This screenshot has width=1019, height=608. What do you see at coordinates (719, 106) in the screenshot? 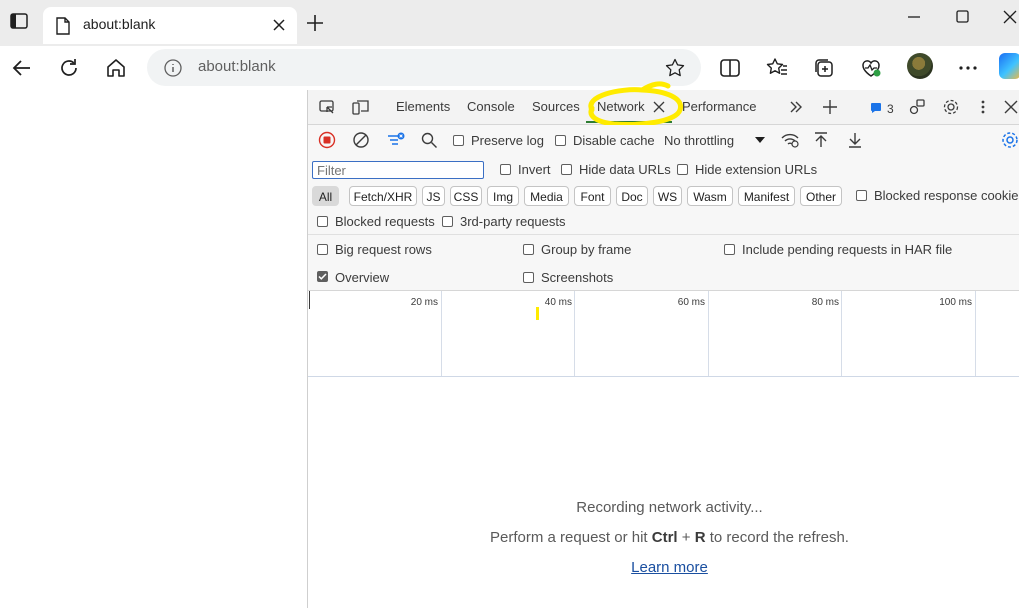
I see `tab-performance: Performance` at bounding box center [719, 106].